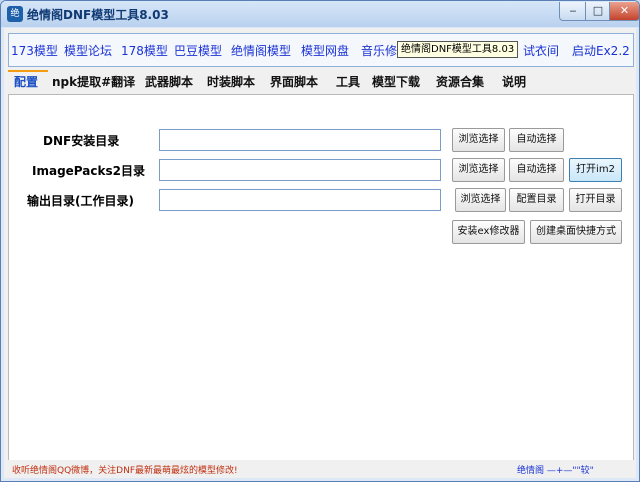  Describe the element at coordinates (98, 15) in the screenshot. I see `window-title: 绝情阁DNF模型工具8.03` at that location.